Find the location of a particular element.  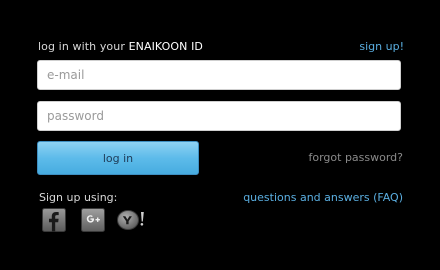

brand-name: ENAIKOON ID is located at coordinates (165, 46).